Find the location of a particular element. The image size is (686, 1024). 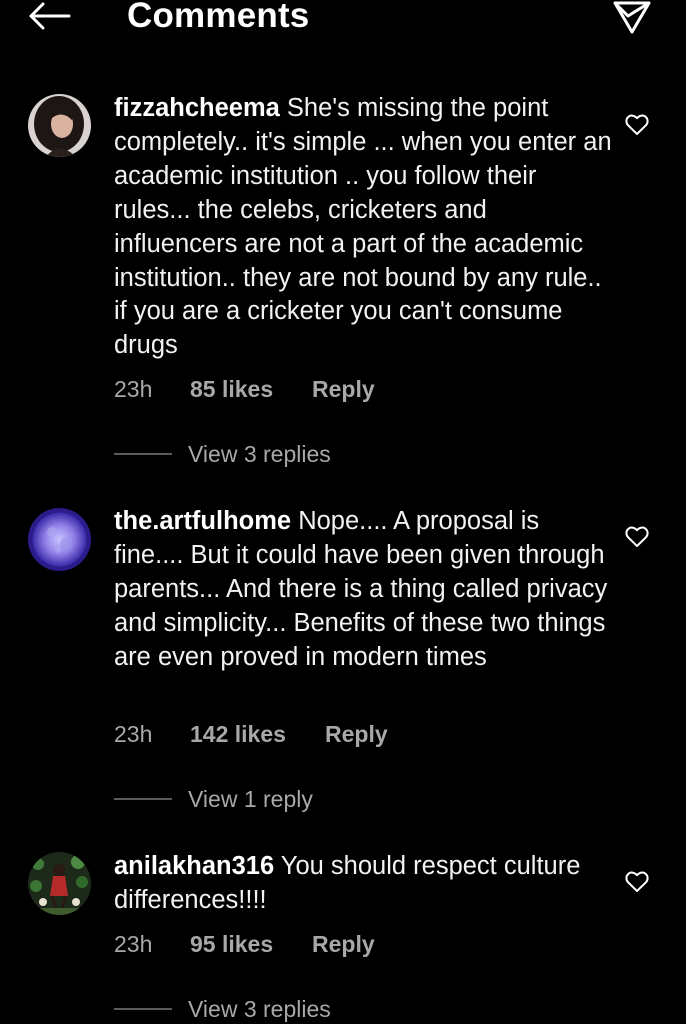

share-button is located at coordinates (632, 17).